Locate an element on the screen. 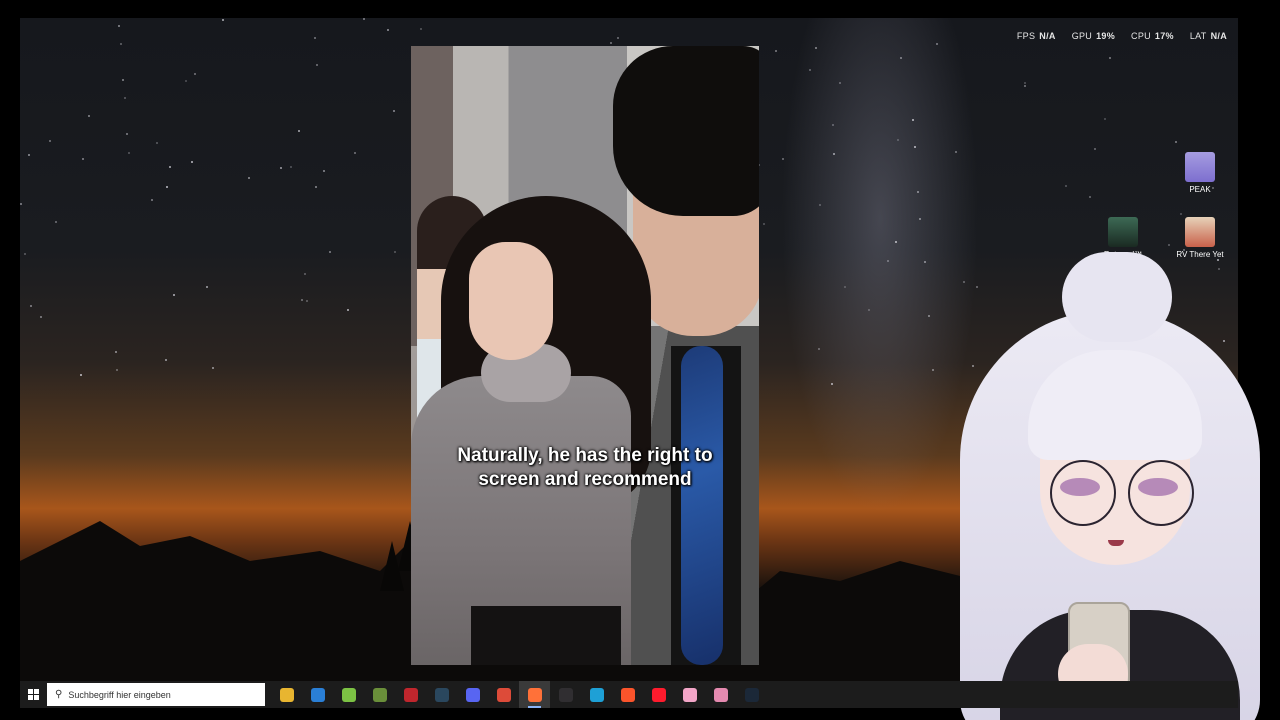  firefox-icon is located at coordinates (534, 694).